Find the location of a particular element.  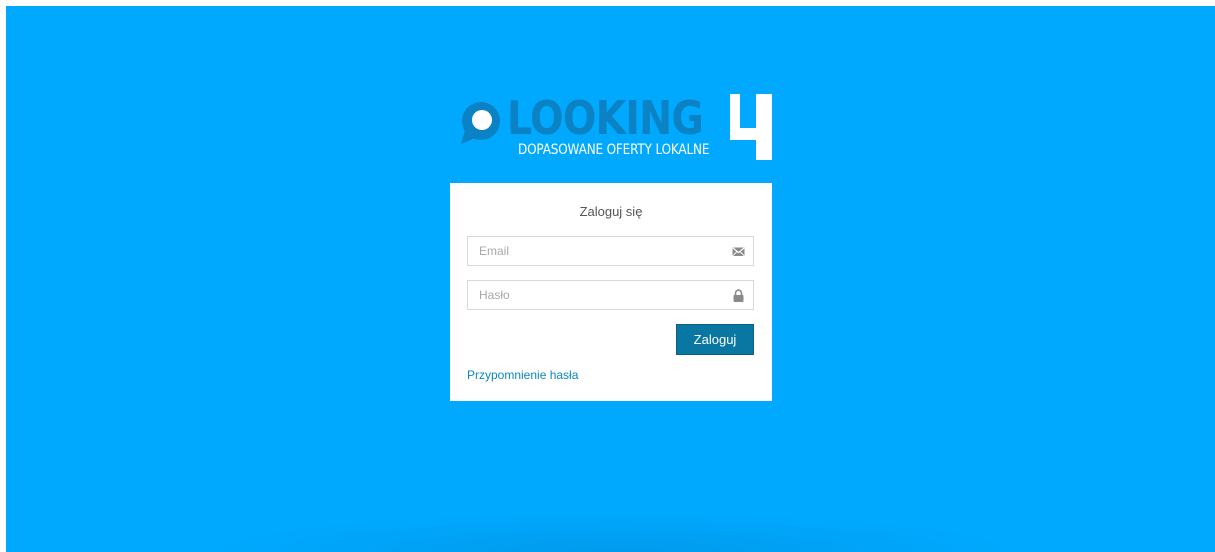

login-title: Zaloguj się is located at coordinates (611, 211).